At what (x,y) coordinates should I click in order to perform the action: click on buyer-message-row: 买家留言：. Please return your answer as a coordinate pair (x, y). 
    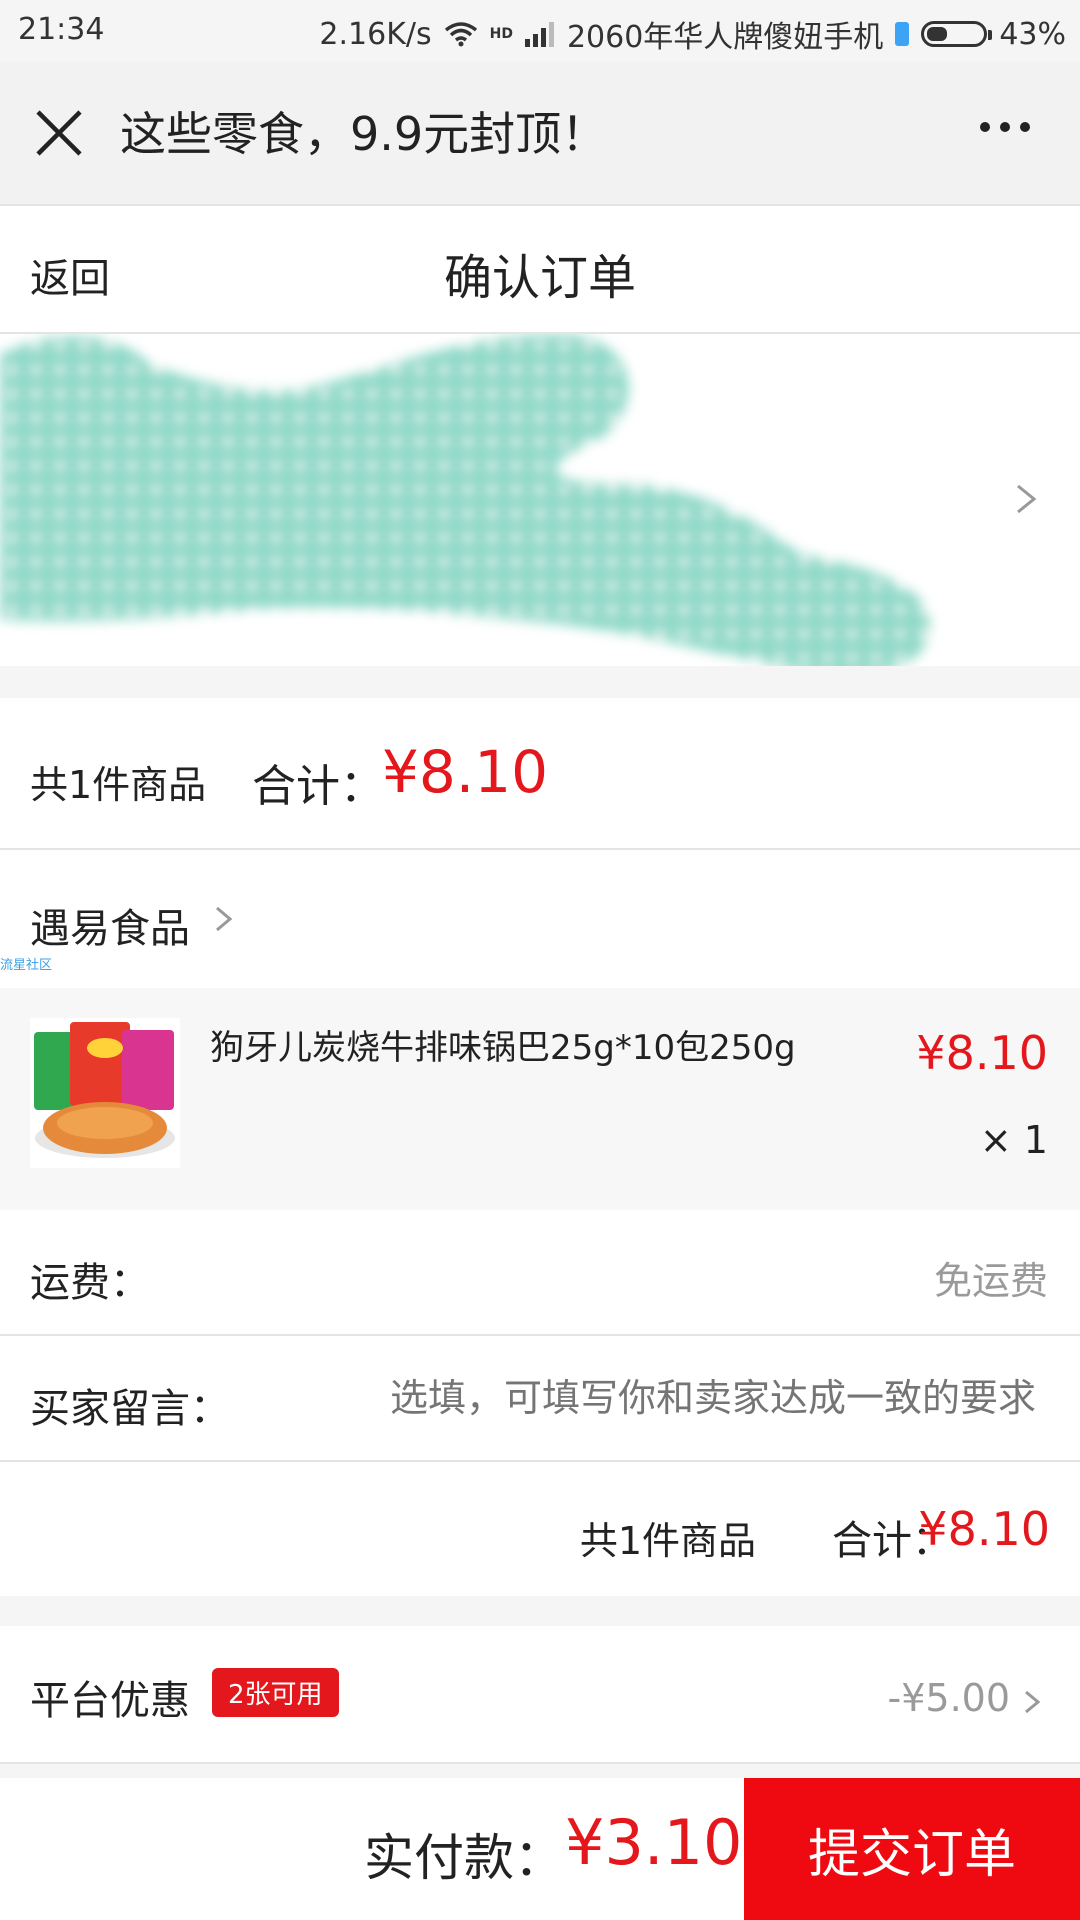
    Looking at the image, I should click on (540, 1399).